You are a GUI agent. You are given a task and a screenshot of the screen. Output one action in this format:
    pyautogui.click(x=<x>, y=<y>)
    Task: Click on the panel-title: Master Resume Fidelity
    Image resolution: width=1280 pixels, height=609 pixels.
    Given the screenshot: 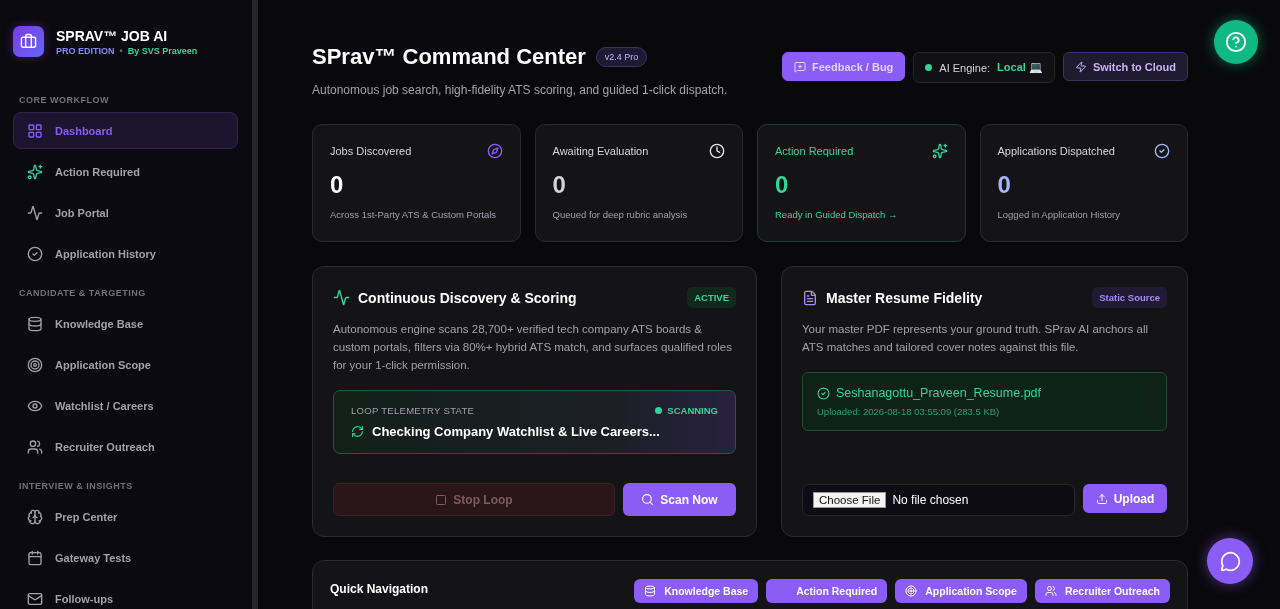 What is the action you would take?
    pyautogui.click(x=904, y=297)
    